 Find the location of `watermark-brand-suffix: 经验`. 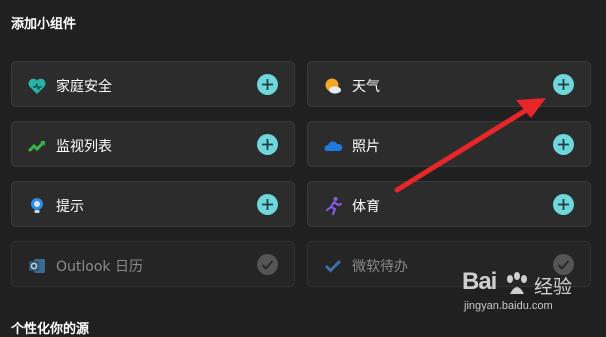

watermark-brand-suffix: 经验 is located at coordinates (553, 287).